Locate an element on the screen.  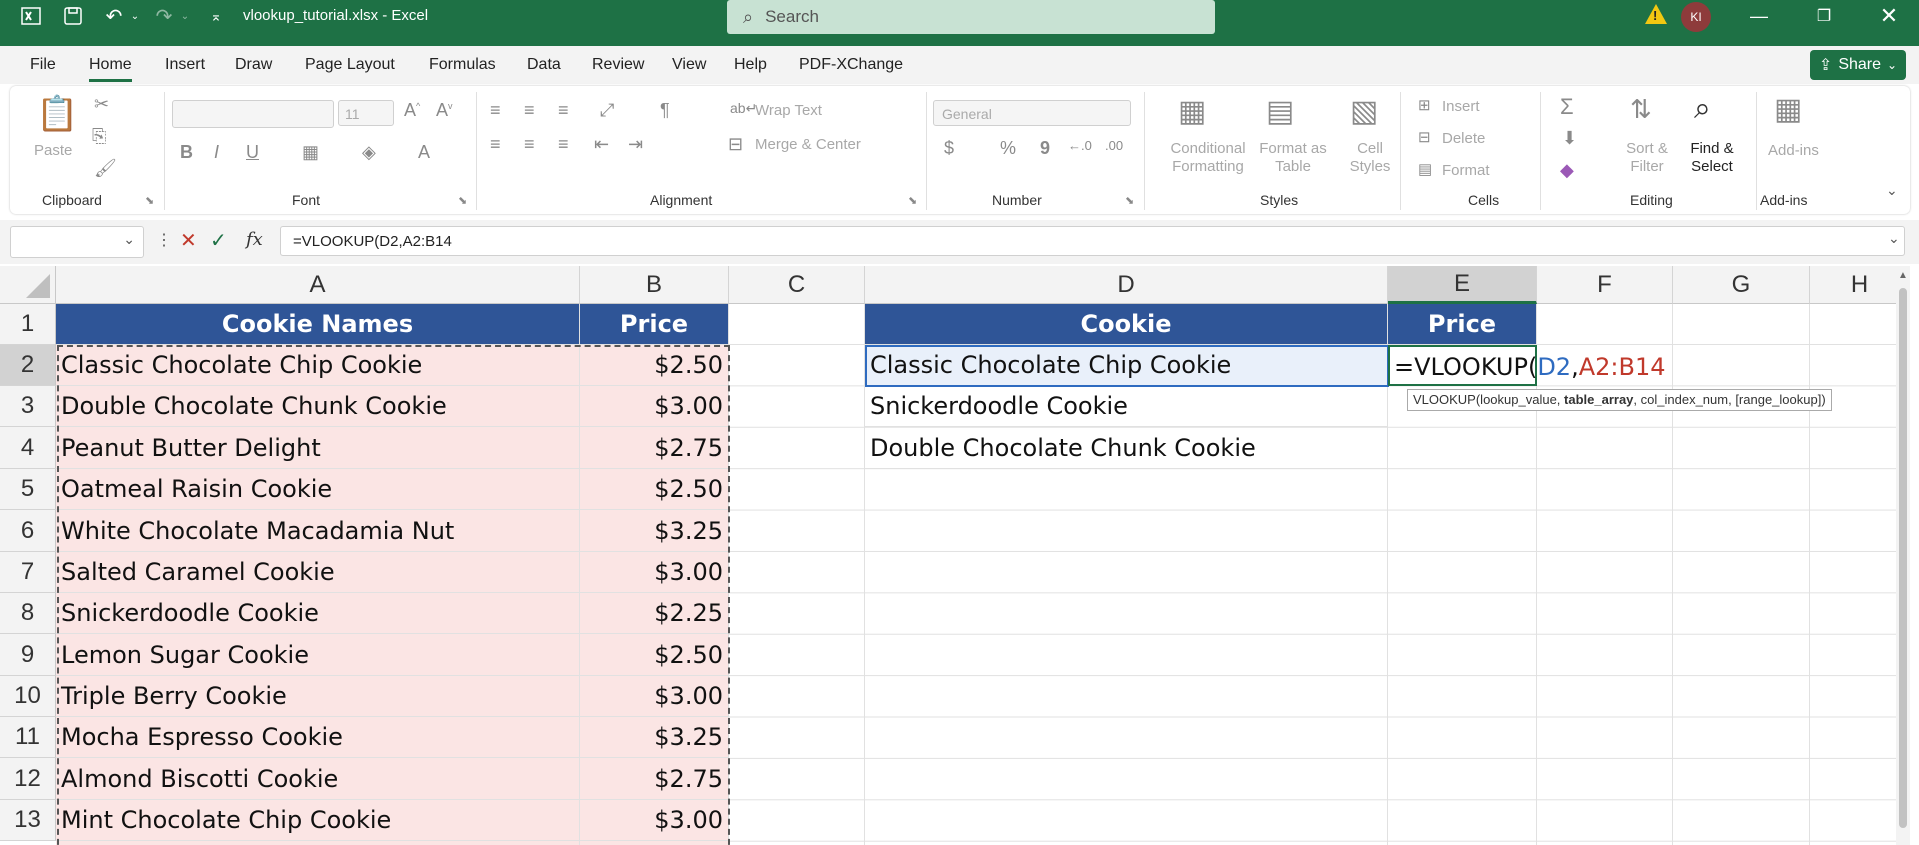
row-header: 5 is located at coordinates (28, 489).